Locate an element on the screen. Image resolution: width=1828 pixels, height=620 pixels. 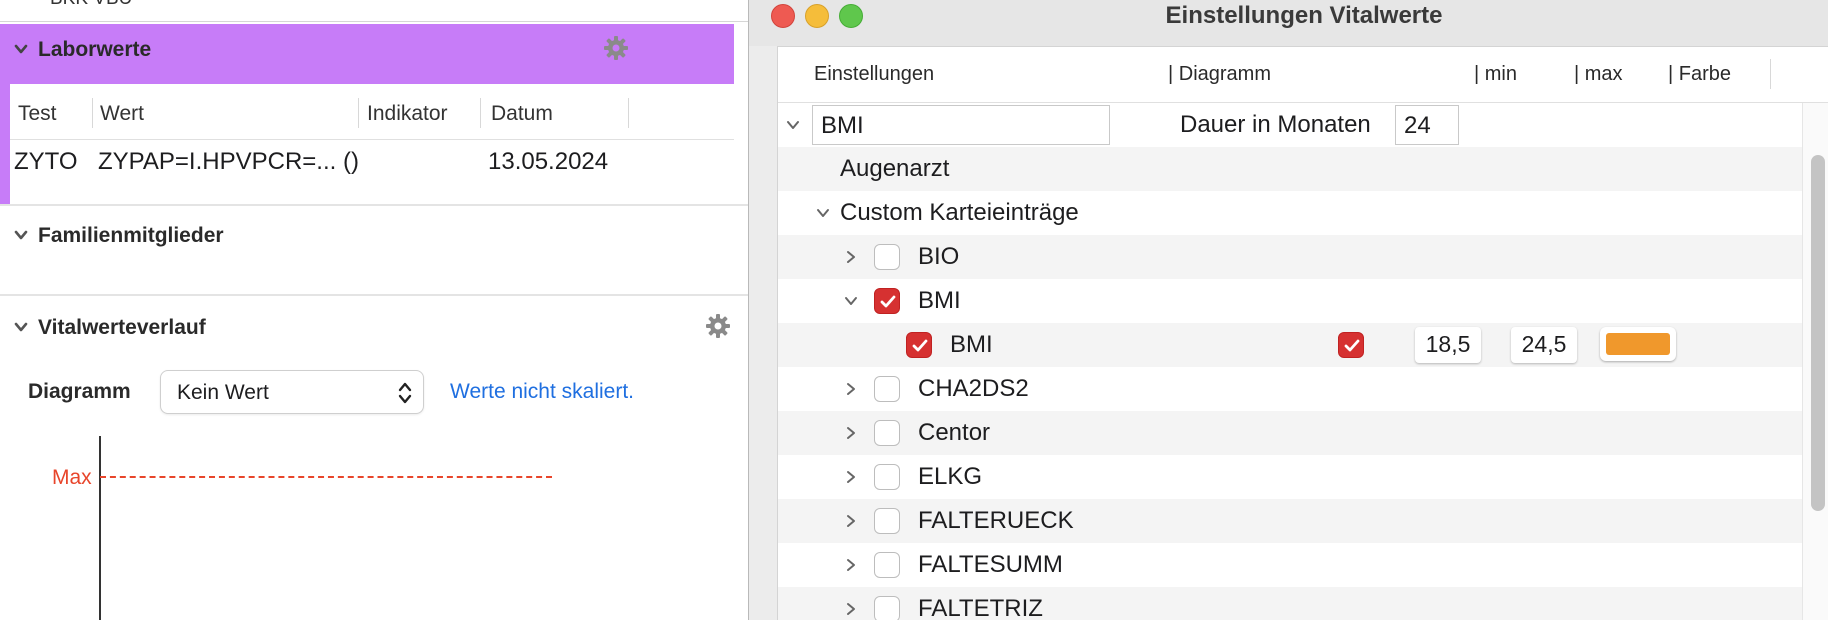
item-label: FALTETRIZ is located at coordinates (980, 607).